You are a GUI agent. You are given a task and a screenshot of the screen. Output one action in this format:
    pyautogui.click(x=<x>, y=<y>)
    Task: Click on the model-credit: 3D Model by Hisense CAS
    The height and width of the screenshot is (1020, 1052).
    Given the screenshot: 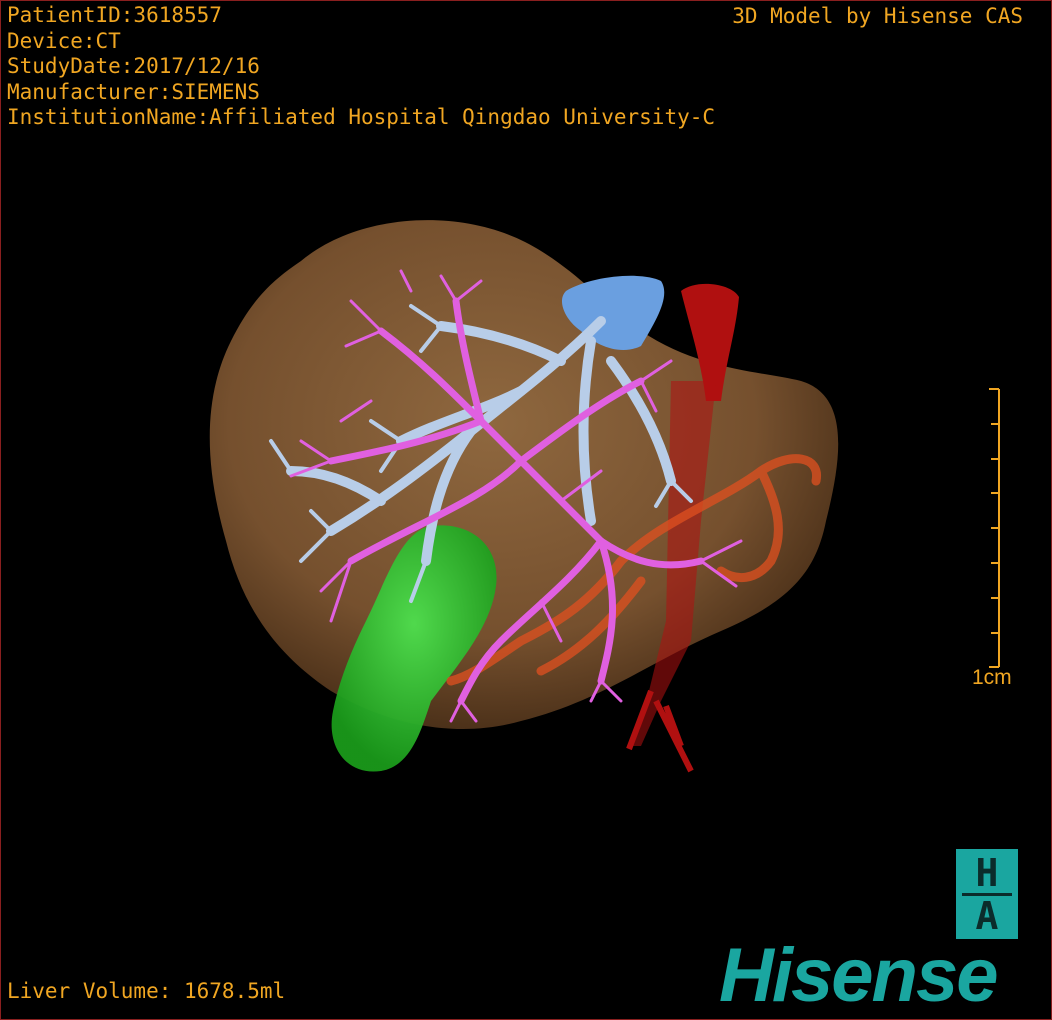 What is the action you would take?
    pyautogui.click(x=877, y=16)
    